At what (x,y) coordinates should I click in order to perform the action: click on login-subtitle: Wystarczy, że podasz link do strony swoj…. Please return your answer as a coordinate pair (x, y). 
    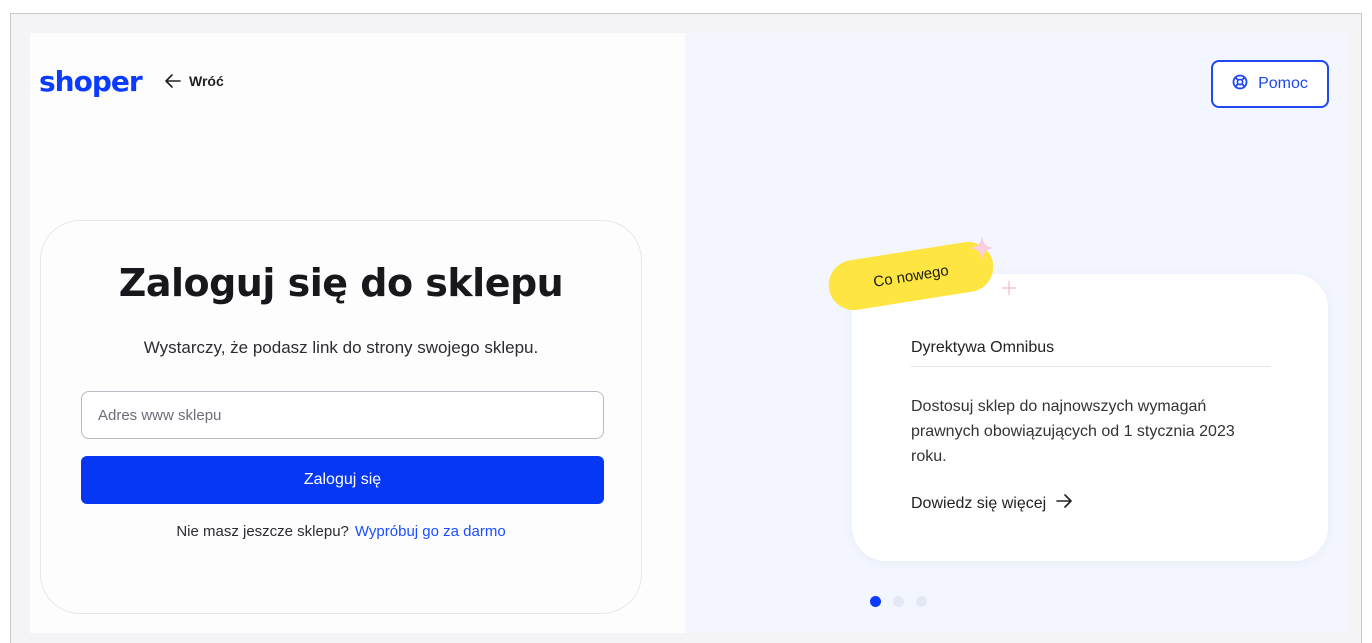
    Looking at the image, I should click on (341, 347).